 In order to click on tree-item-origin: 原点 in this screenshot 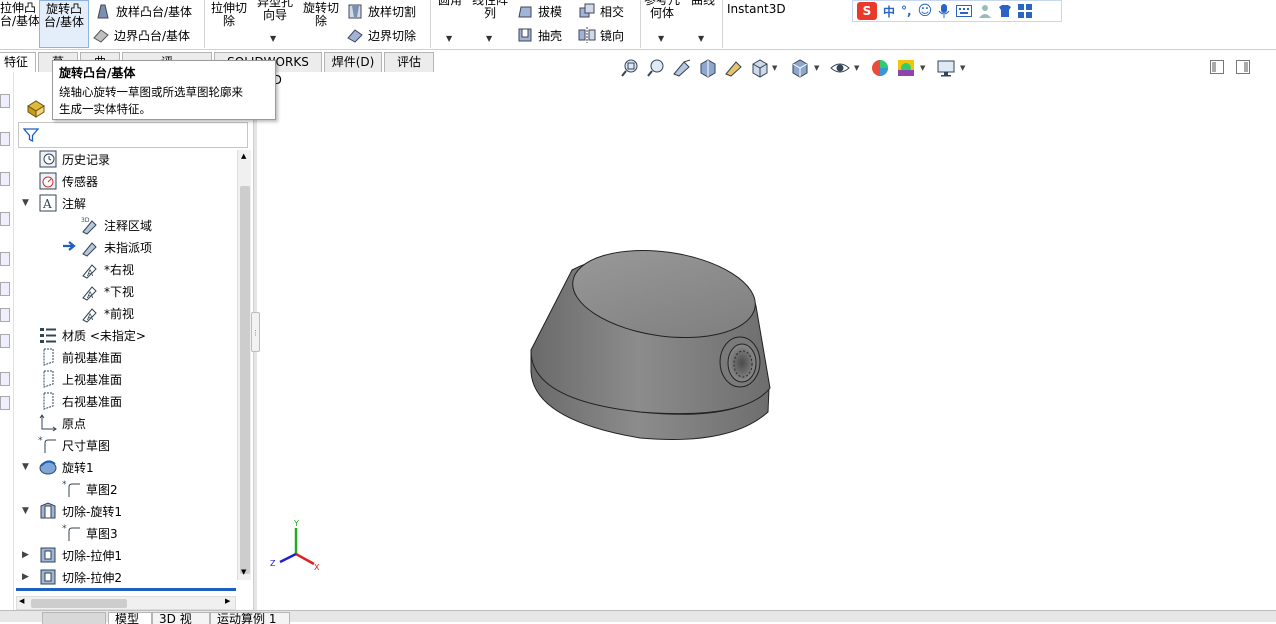, I will do `click(62, 423)`.